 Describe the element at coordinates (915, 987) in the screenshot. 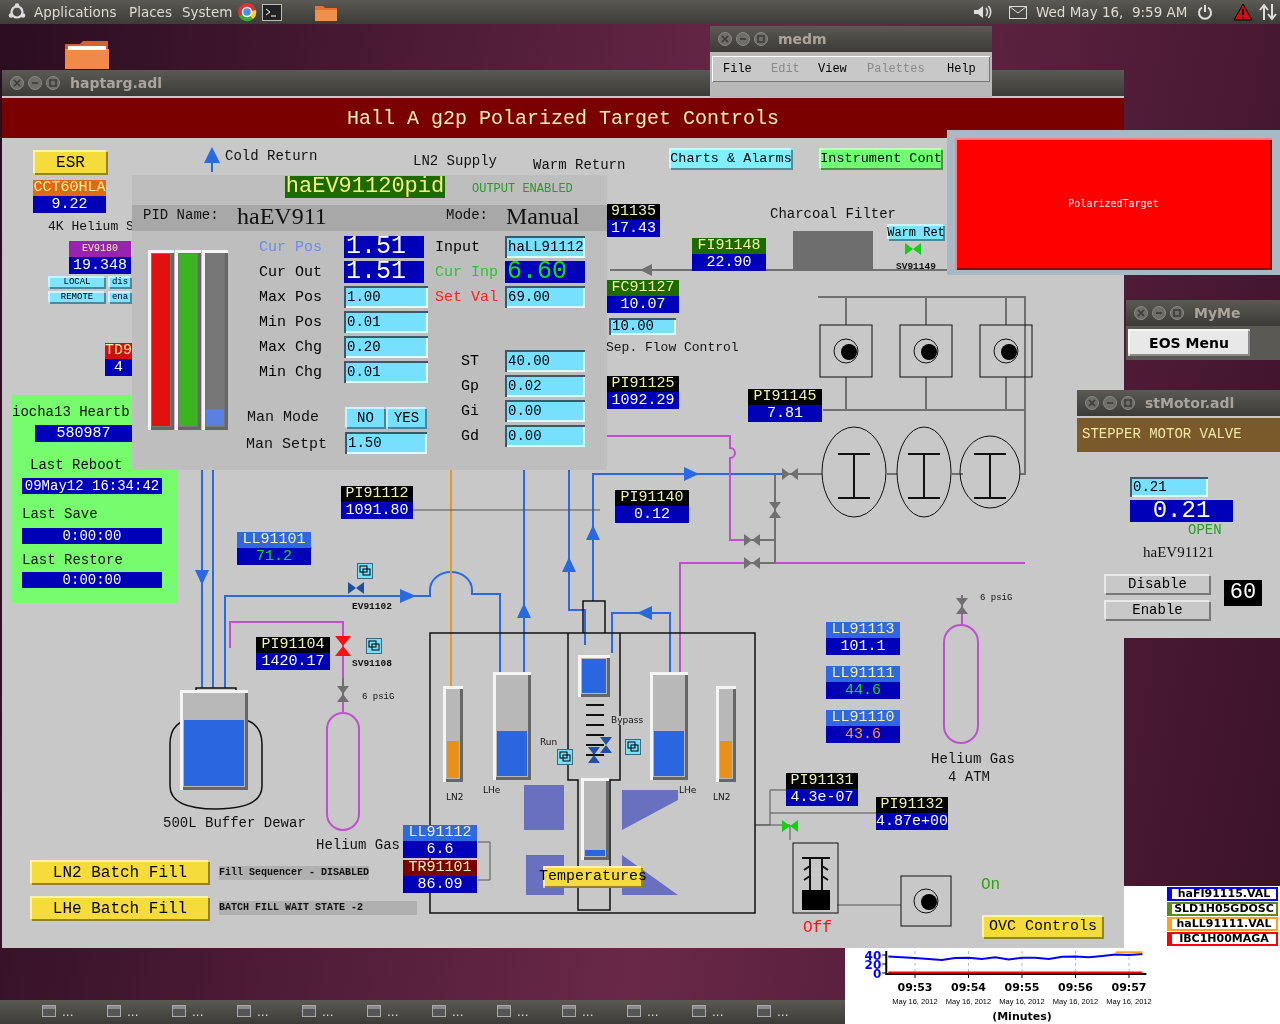

I see `x-tick-label: 09:53` at that location.